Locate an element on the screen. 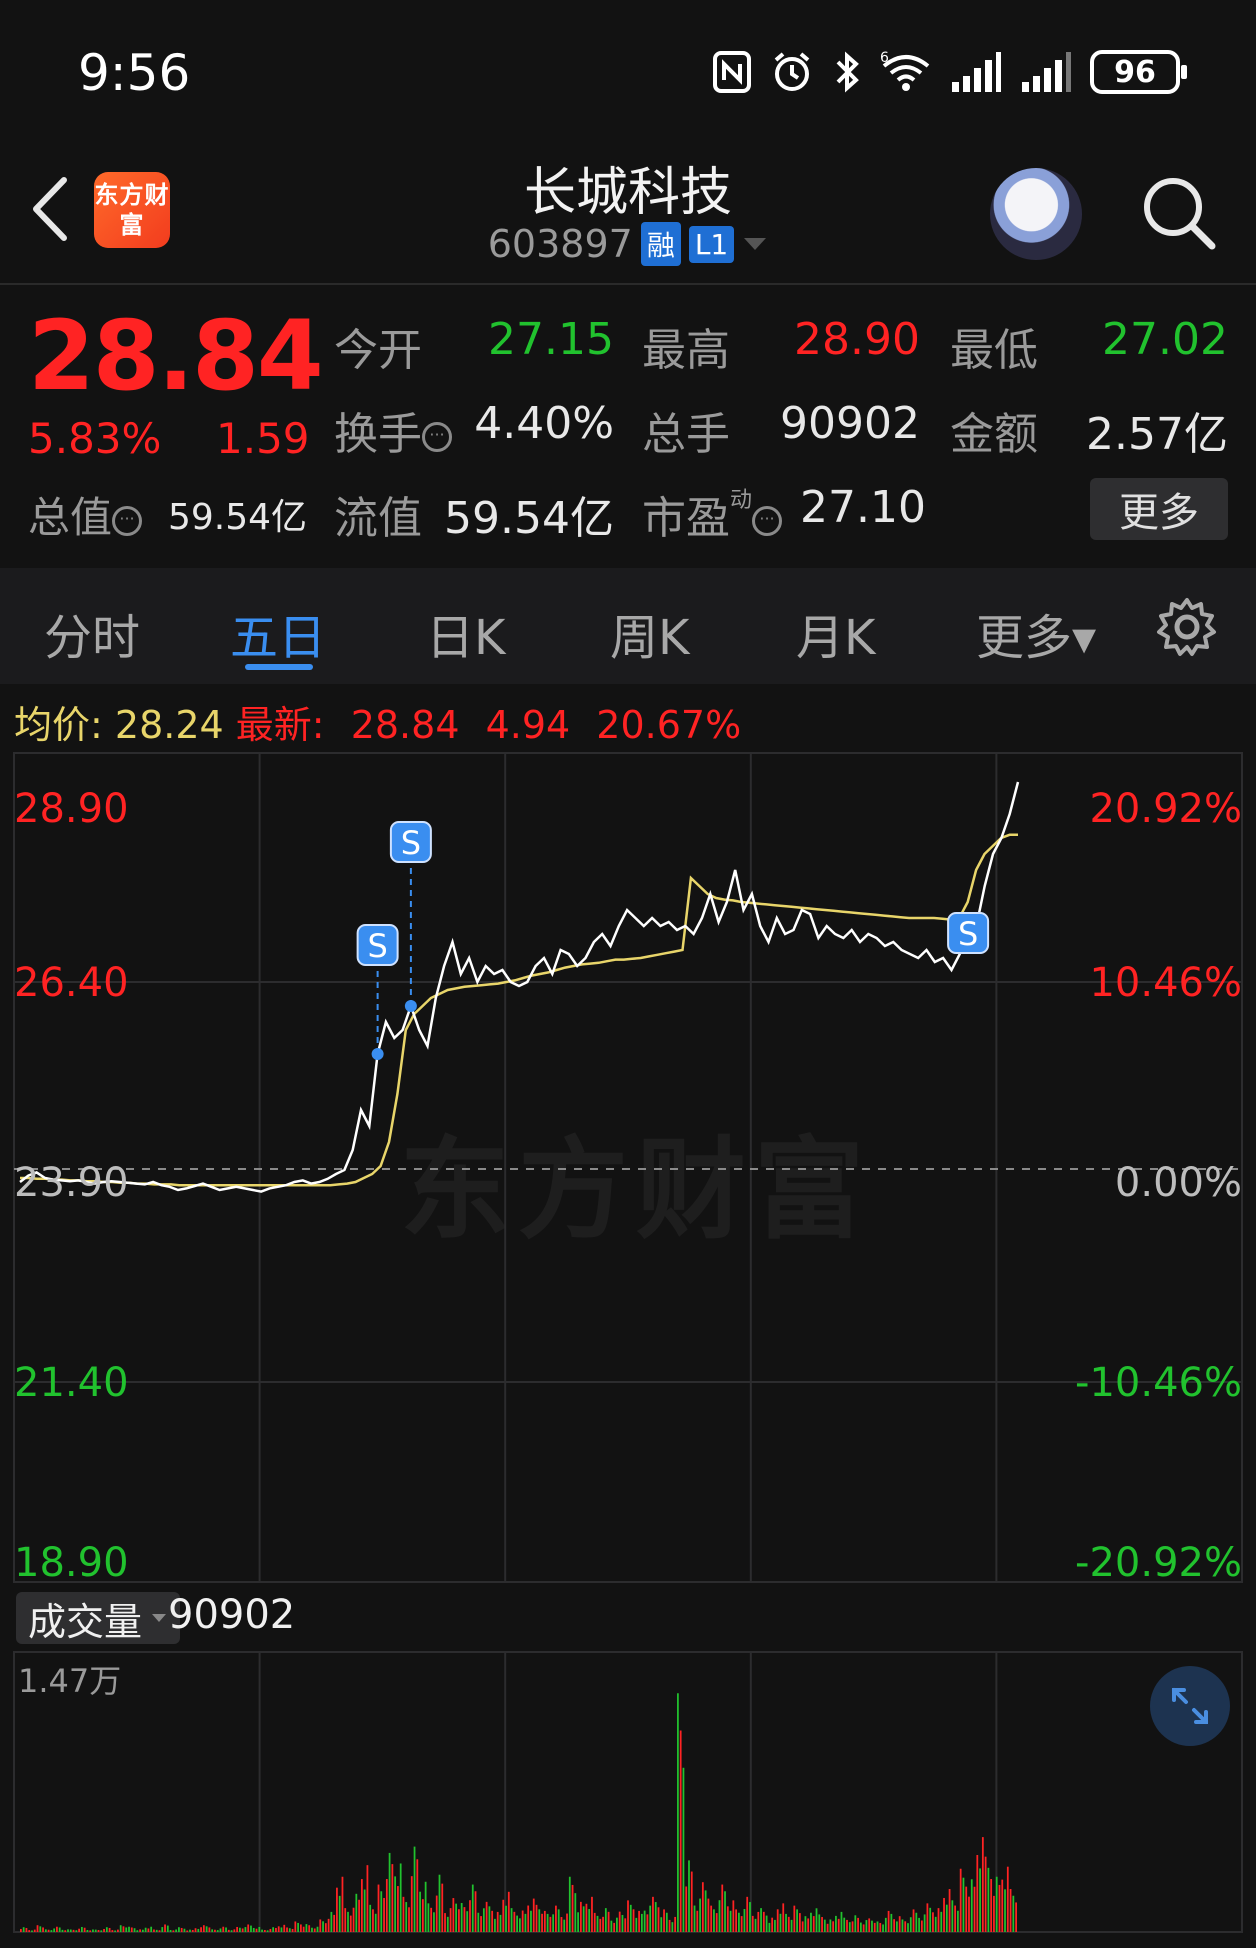  wifi-icon: 6 is located at coordinates (905, 70).